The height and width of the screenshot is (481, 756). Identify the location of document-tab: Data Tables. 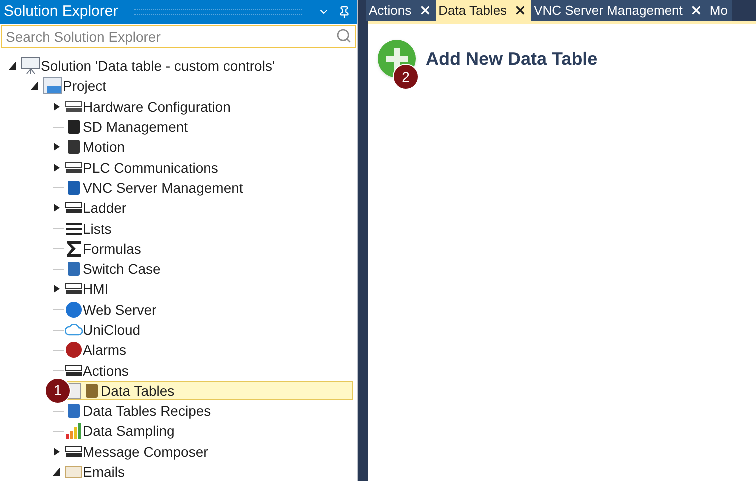
(484, 10).